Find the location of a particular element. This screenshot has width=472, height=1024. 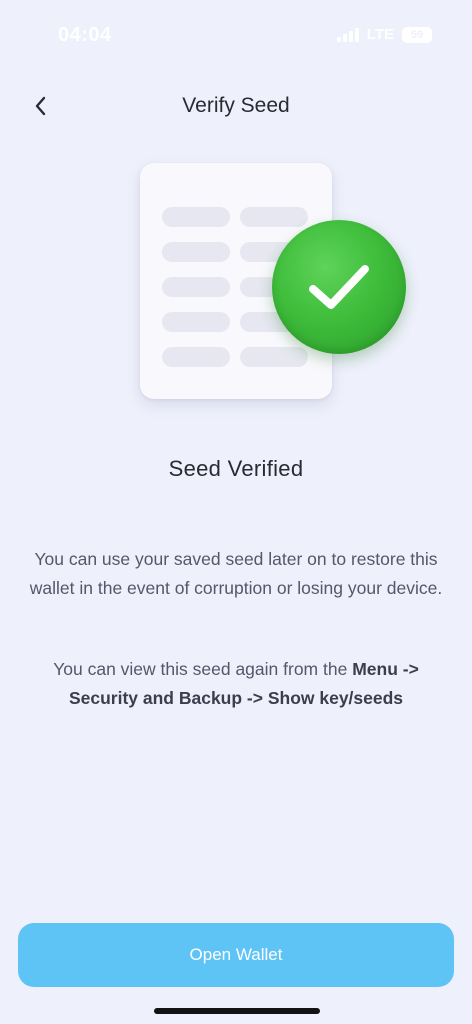

page-title: Verify Seed is located at coordinates (236, 105).